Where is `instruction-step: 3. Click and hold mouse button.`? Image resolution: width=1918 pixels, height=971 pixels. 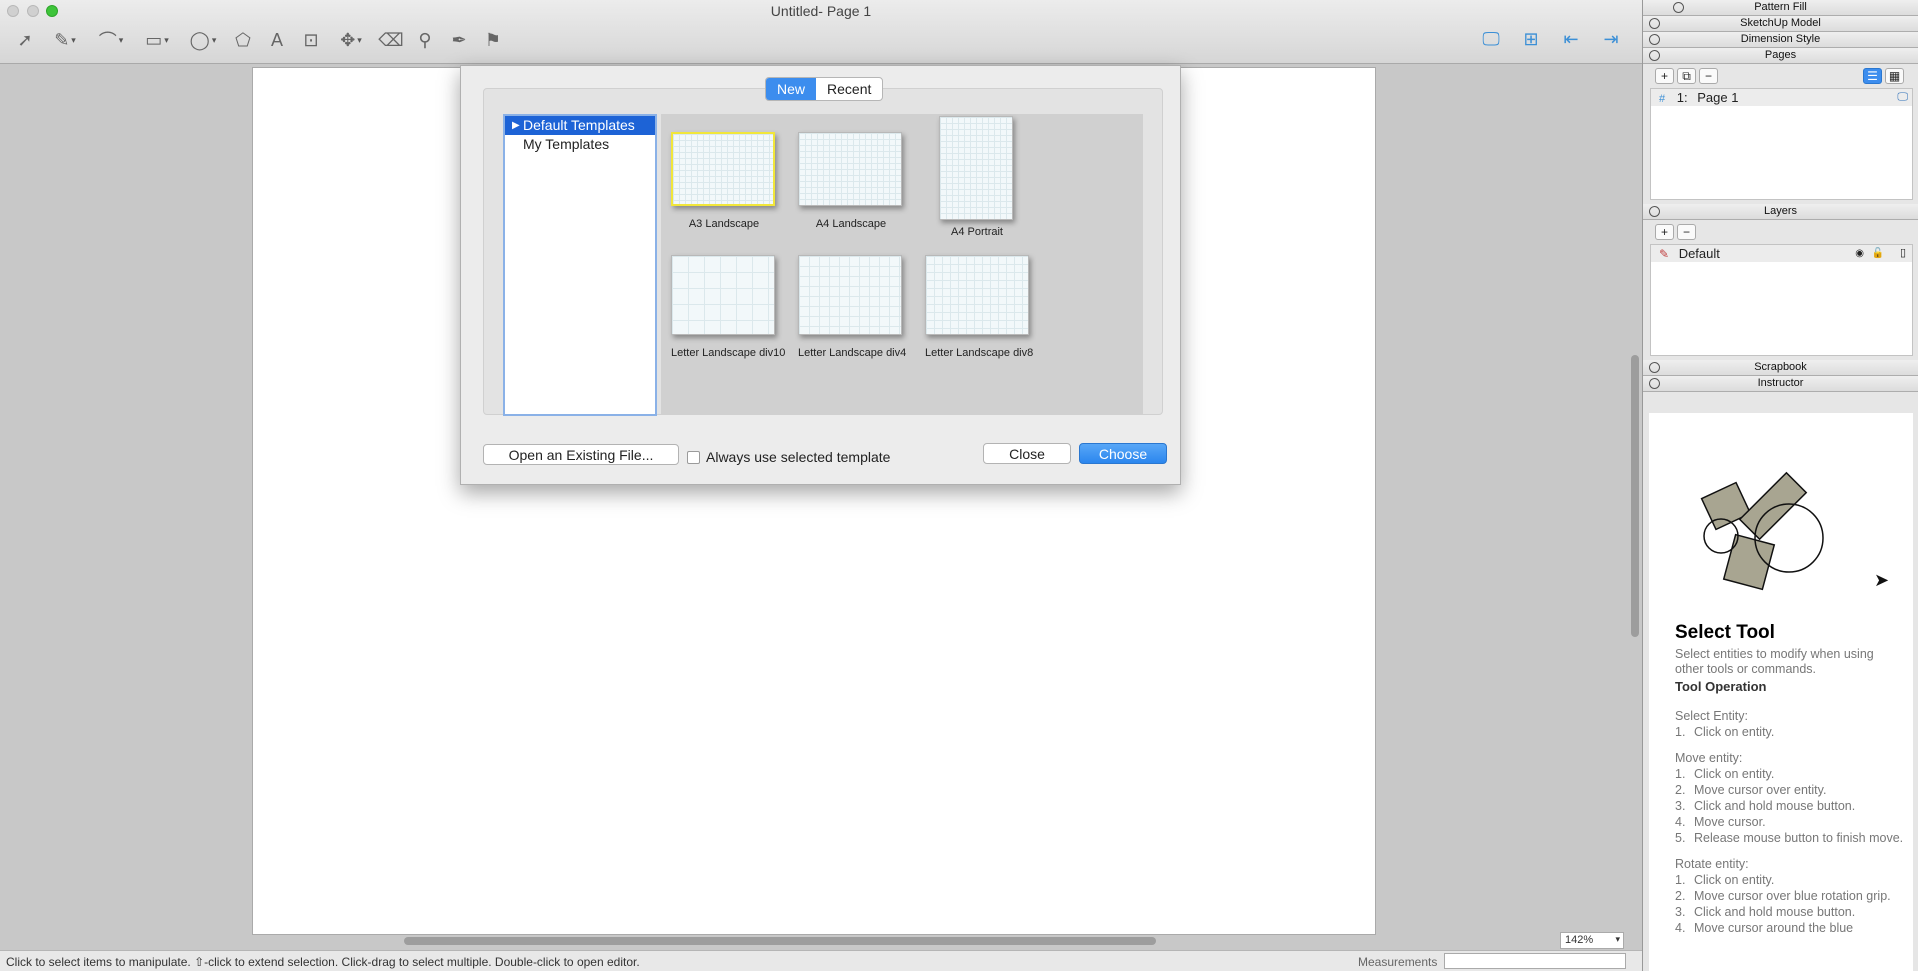 instruction-step: 3. Click and hold mouse button. is located at coordinates (1790, 912).